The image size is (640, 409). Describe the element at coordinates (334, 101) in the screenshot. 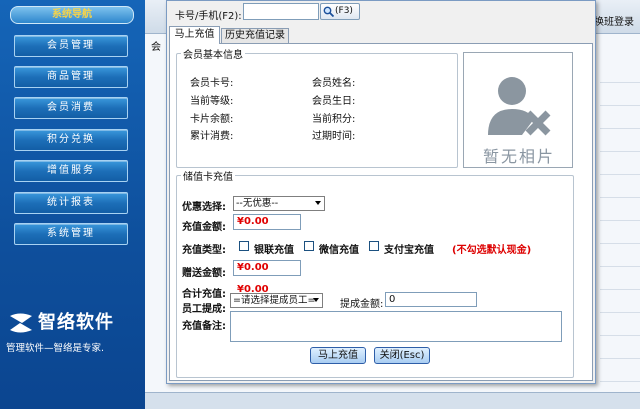

I see `member-birthday-label: 会员生日:` at that location.